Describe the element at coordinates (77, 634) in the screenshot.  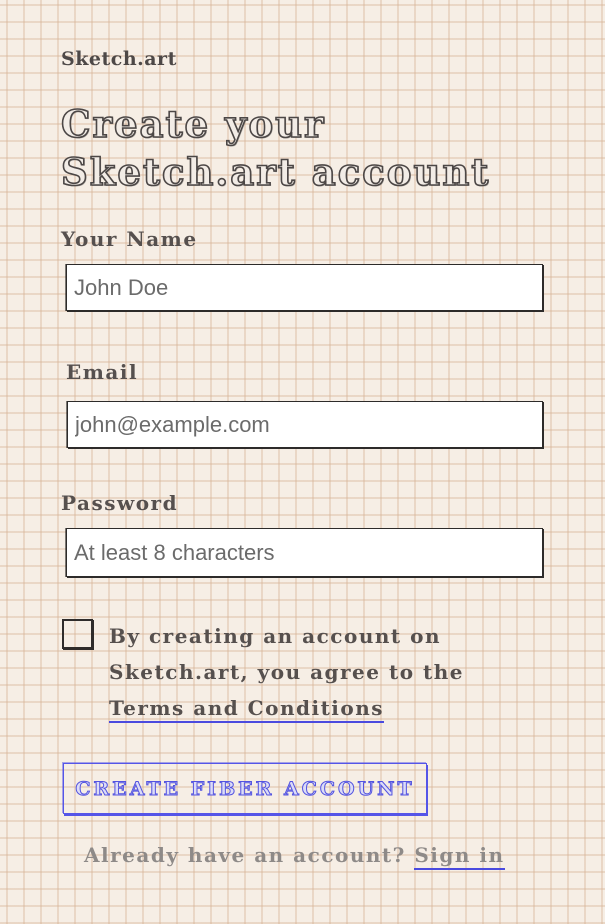
I see `terms-checkbox` at that location.